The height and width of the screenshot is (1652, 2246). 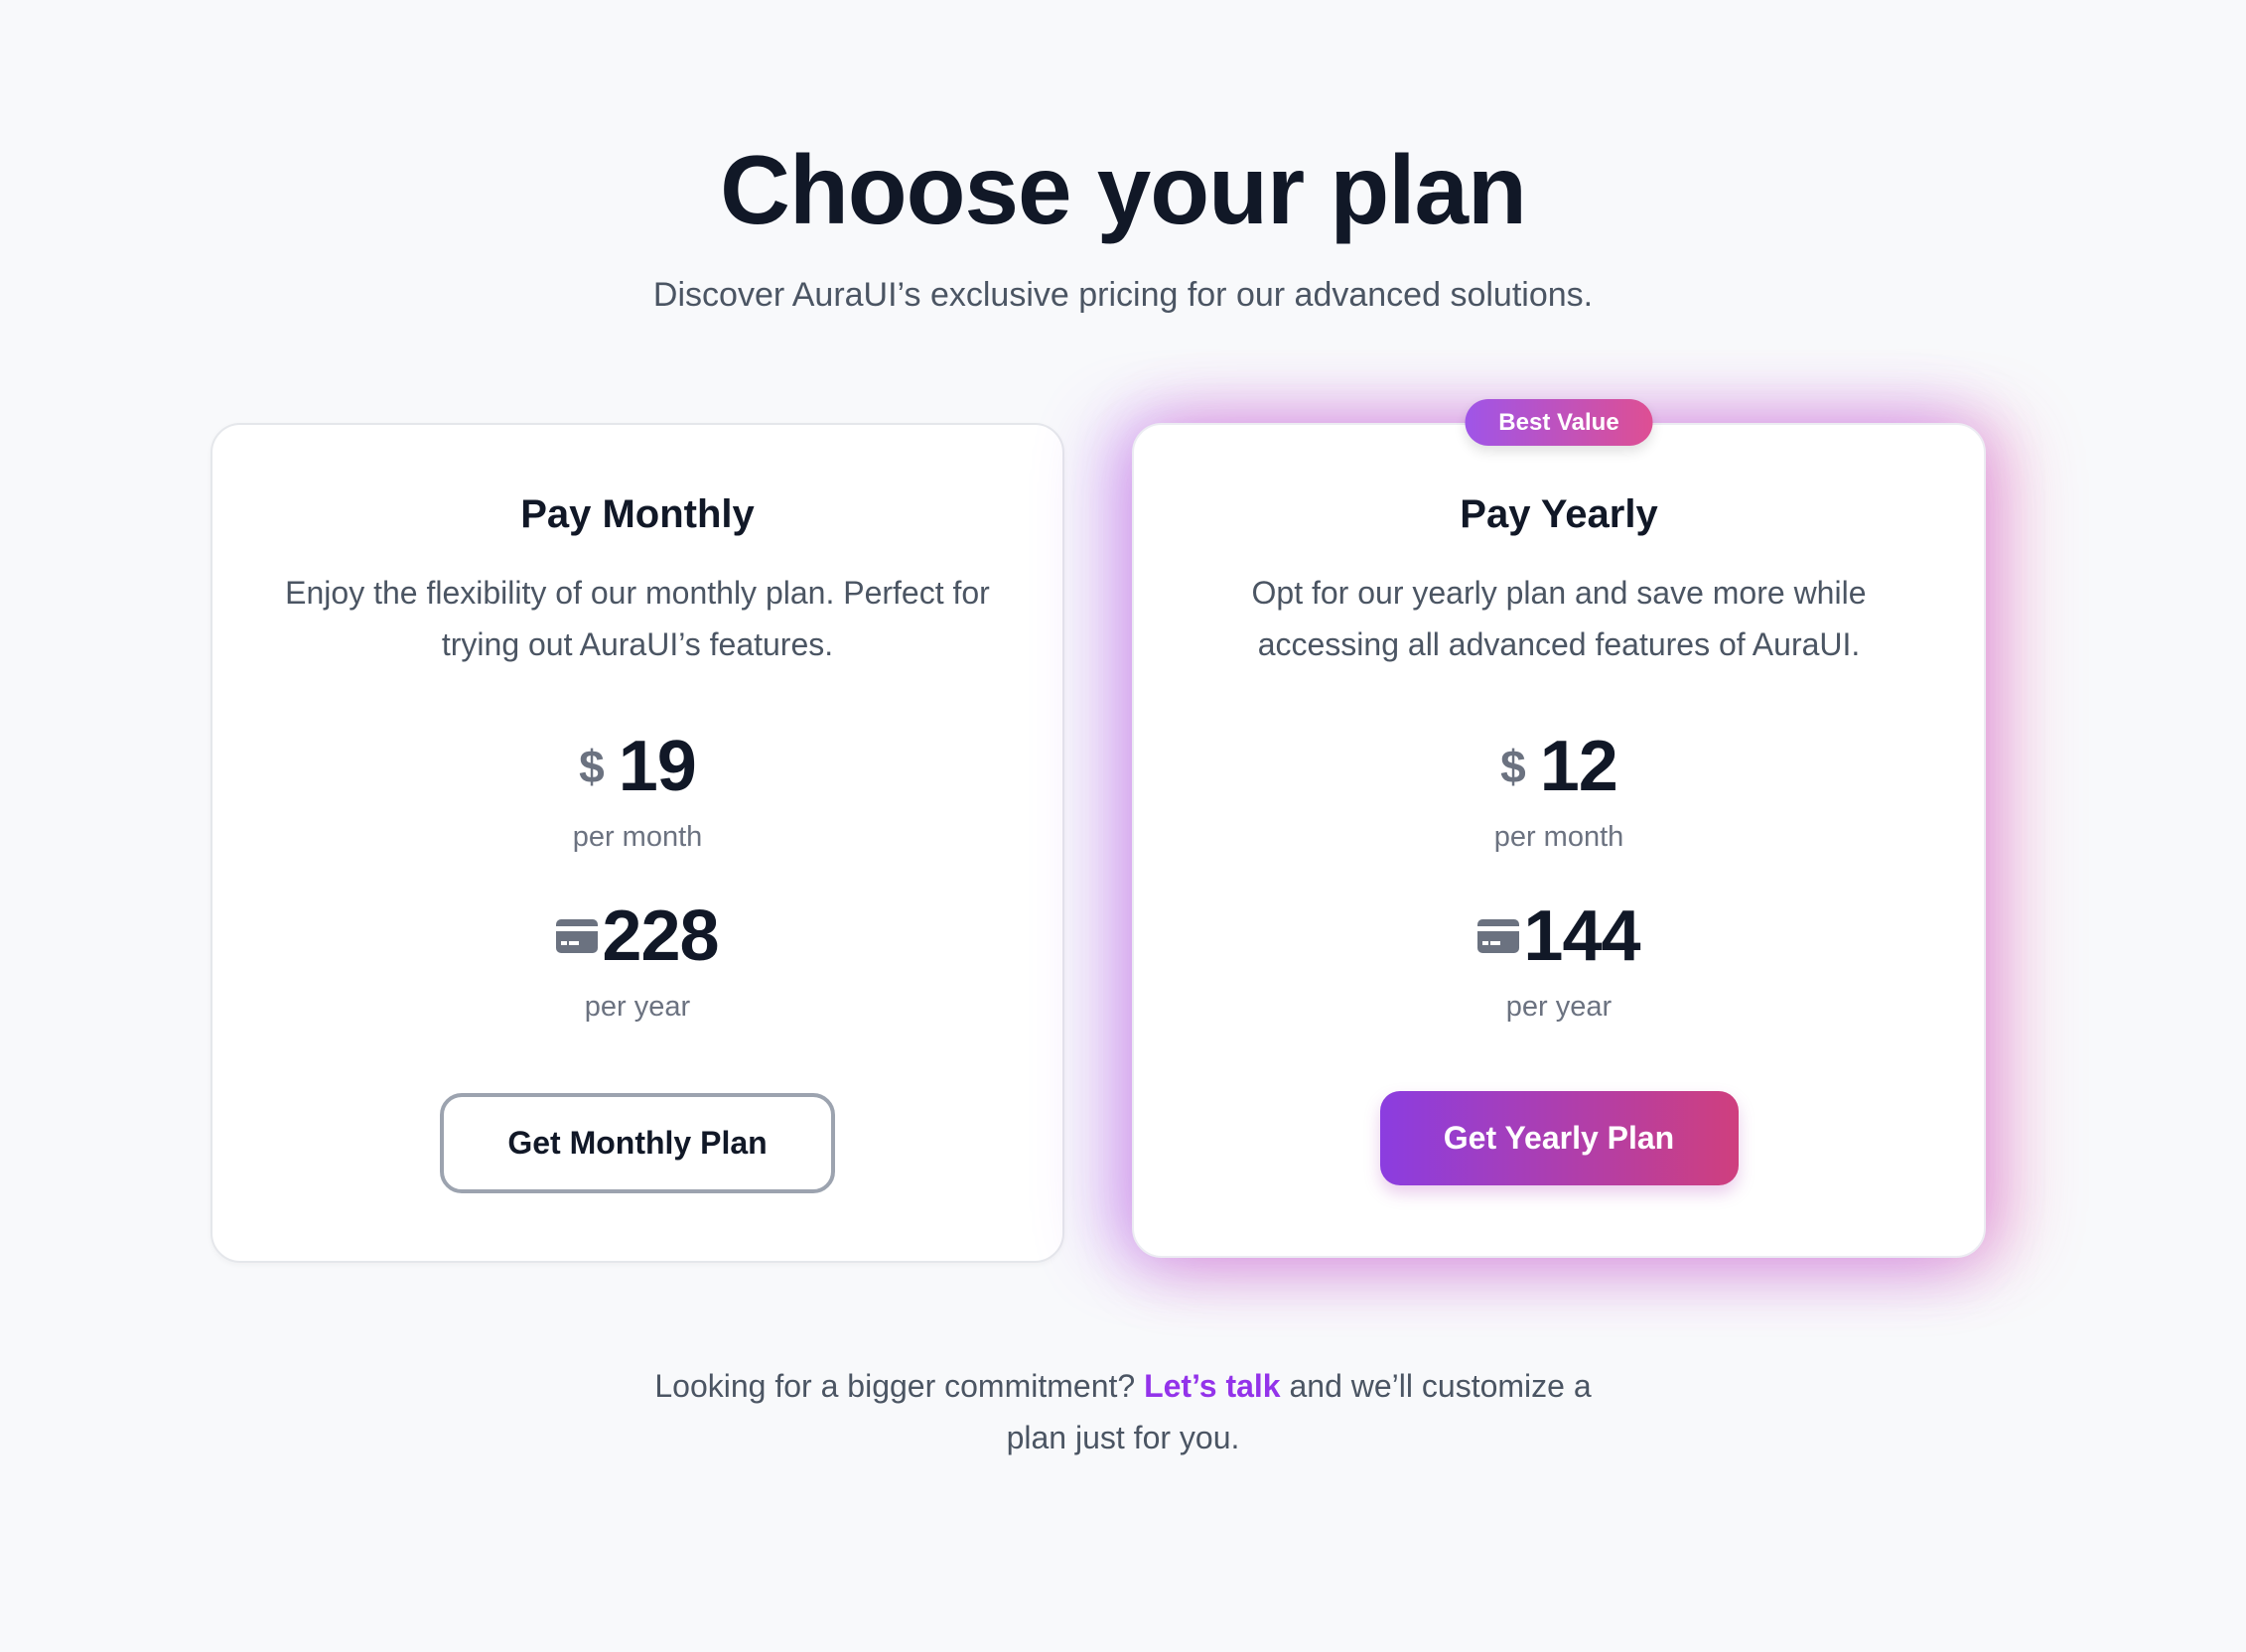 I want to click on lets-talk-link: Let’s talk, so click(x=1212, y=1386).